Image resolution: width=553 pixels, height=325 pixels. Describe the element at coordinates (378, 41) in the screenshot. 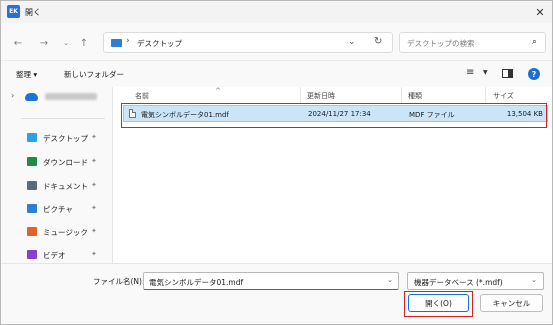

I see `refresh-icon: ↻` at that location.